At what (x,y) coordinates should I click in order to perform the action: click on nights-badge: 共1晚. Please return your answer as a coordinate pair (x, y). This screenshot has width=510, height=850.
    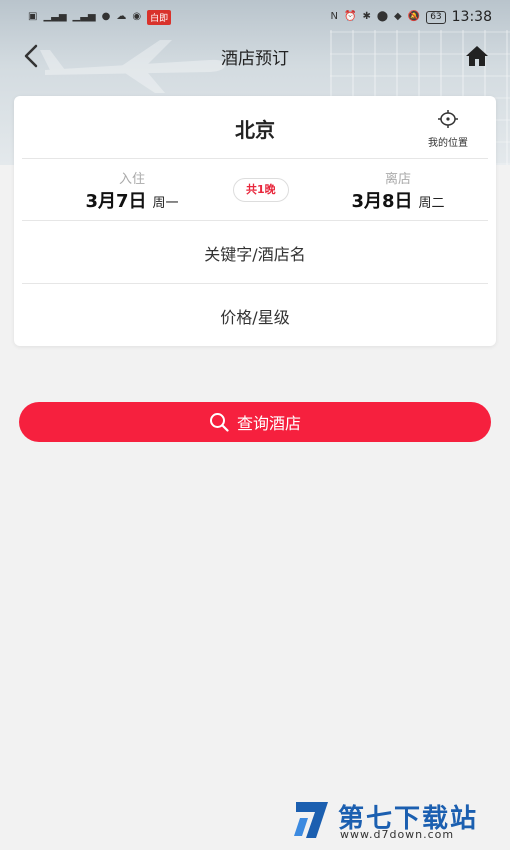
    Looking at the image, I should click on (261, 190).